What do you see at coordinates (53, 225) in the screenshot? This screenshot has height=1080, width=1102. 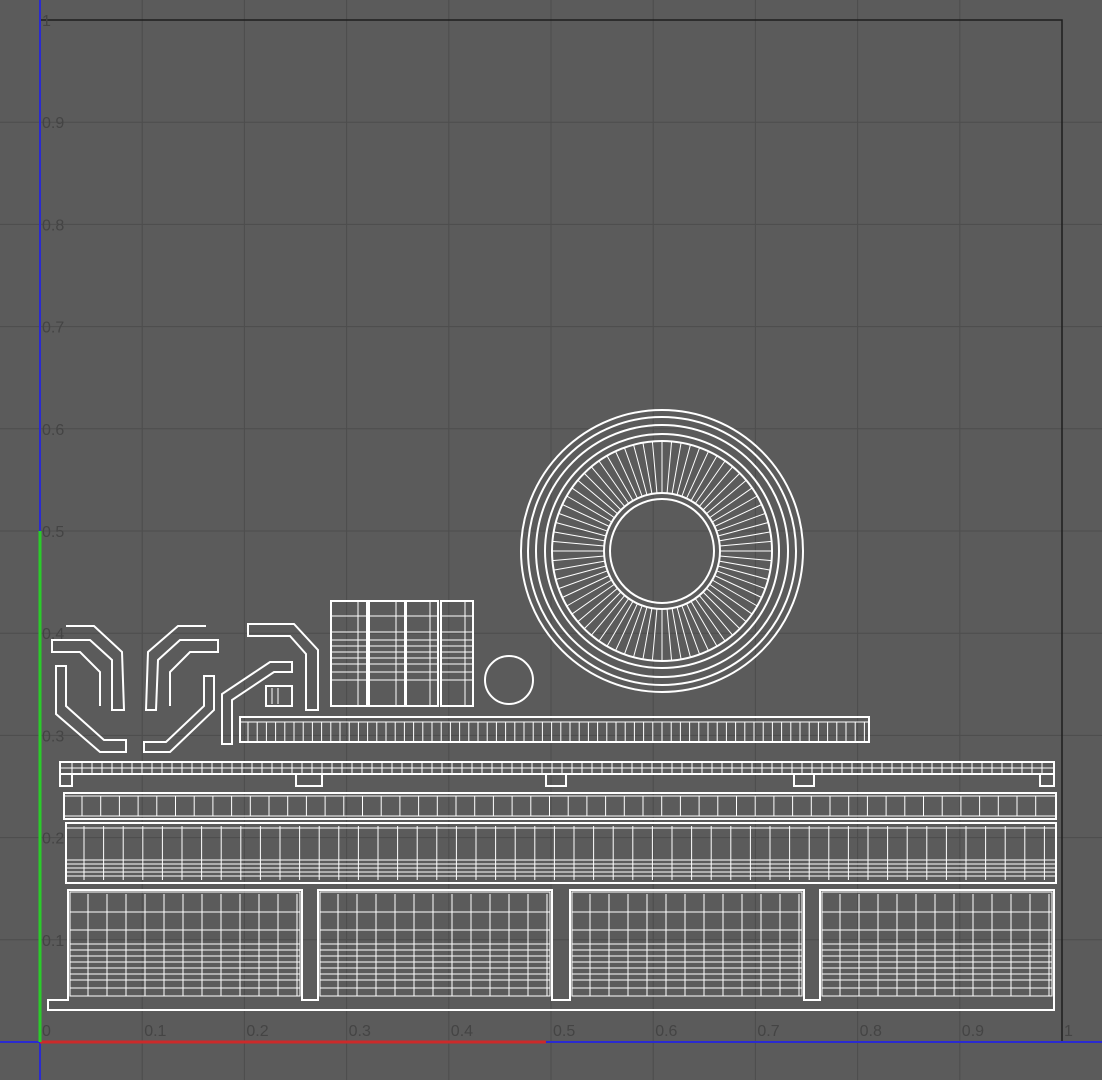 I see `v-tick-label: 0.8` at bounding box center [53, 225].